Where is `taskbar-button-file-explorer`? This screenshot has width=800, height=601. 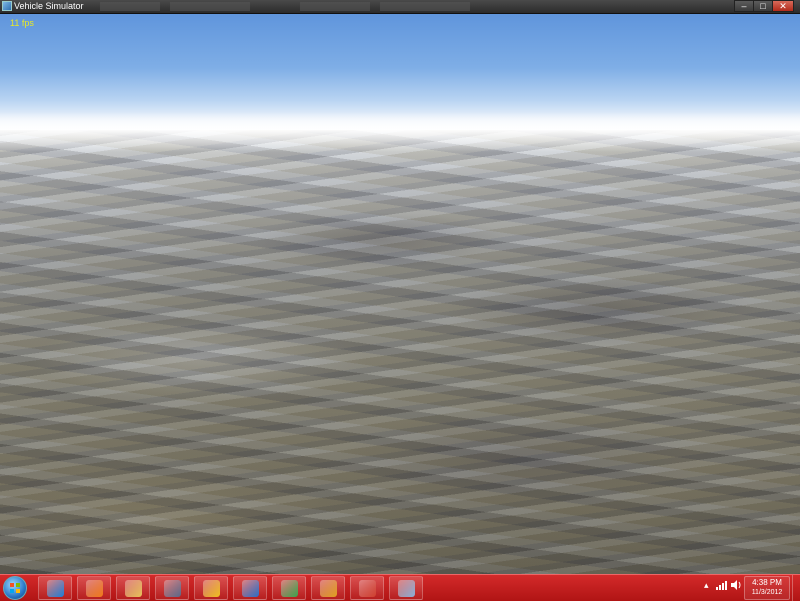 taskbar-button-file-explorer is located at coordinates (133, 588).